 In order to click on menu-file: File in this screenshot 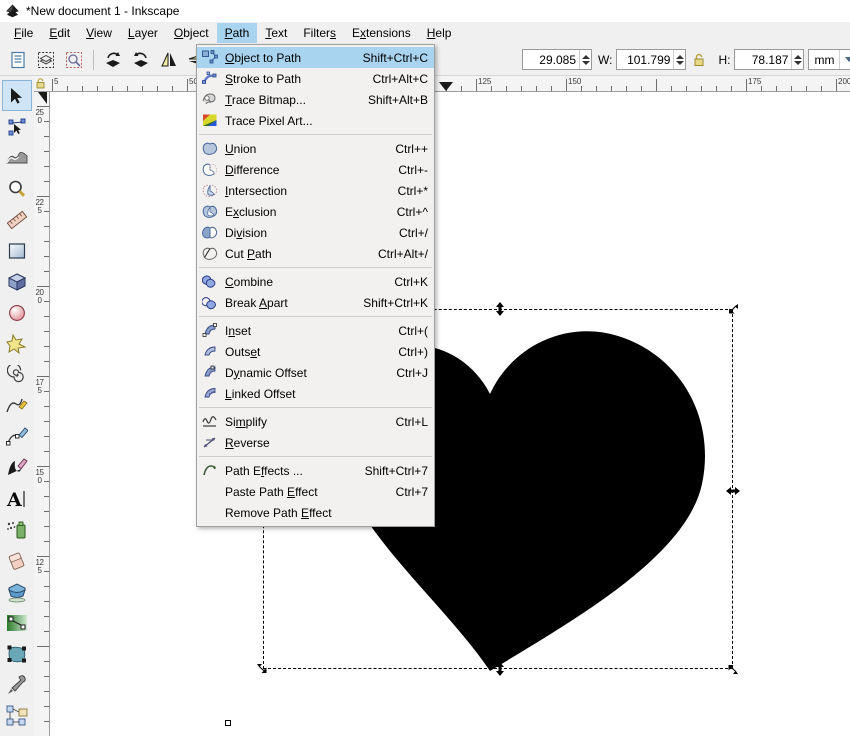, I will do `click(23, 33)`.